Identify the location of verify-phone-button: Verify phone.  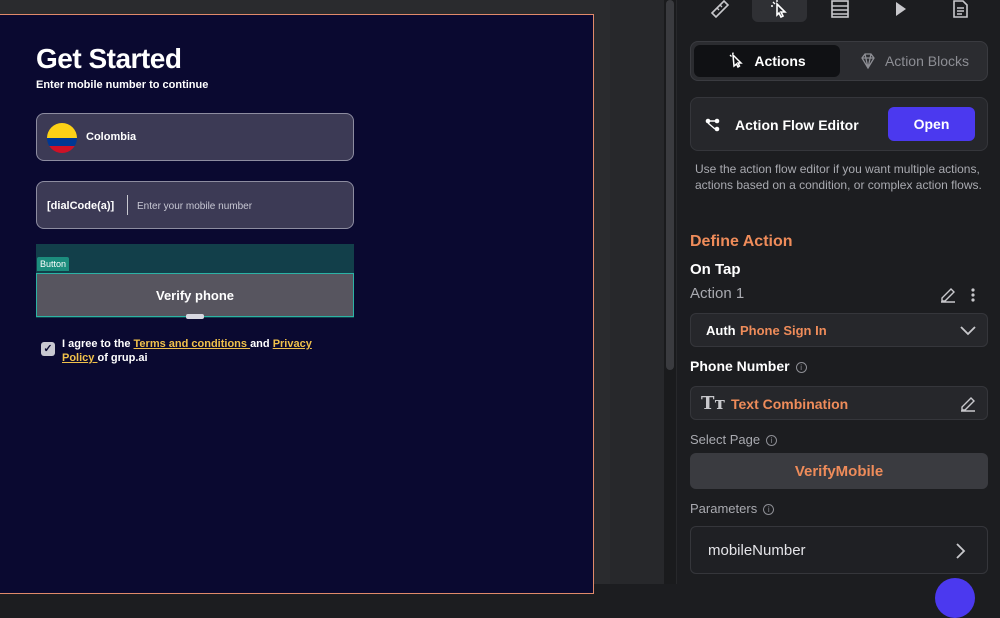
(195, 295).